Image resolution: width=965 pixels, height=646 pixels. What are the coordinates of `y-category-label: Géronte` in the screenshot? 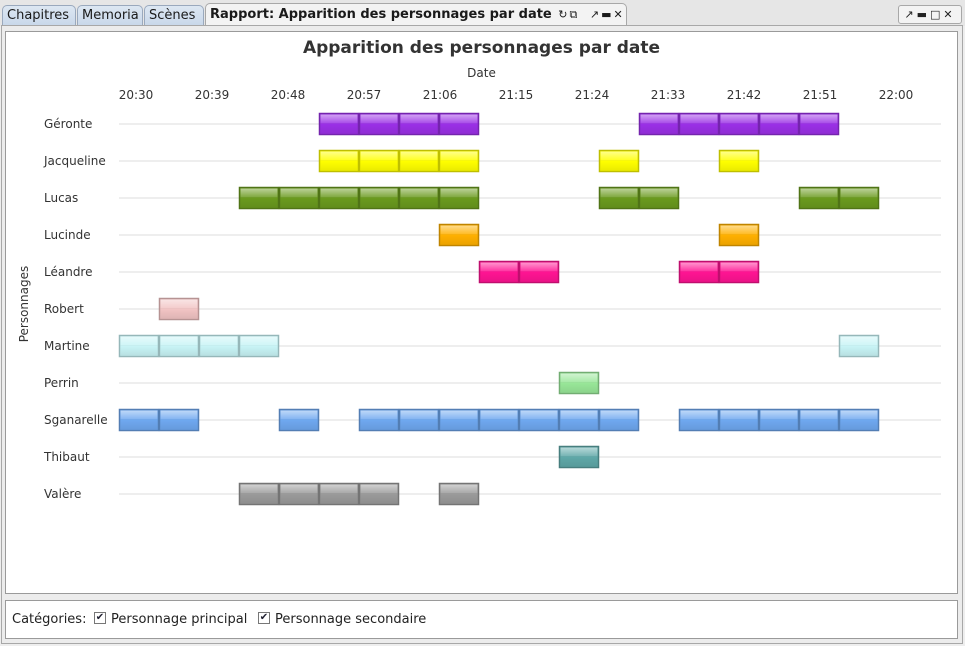 It's located at (68, 124).